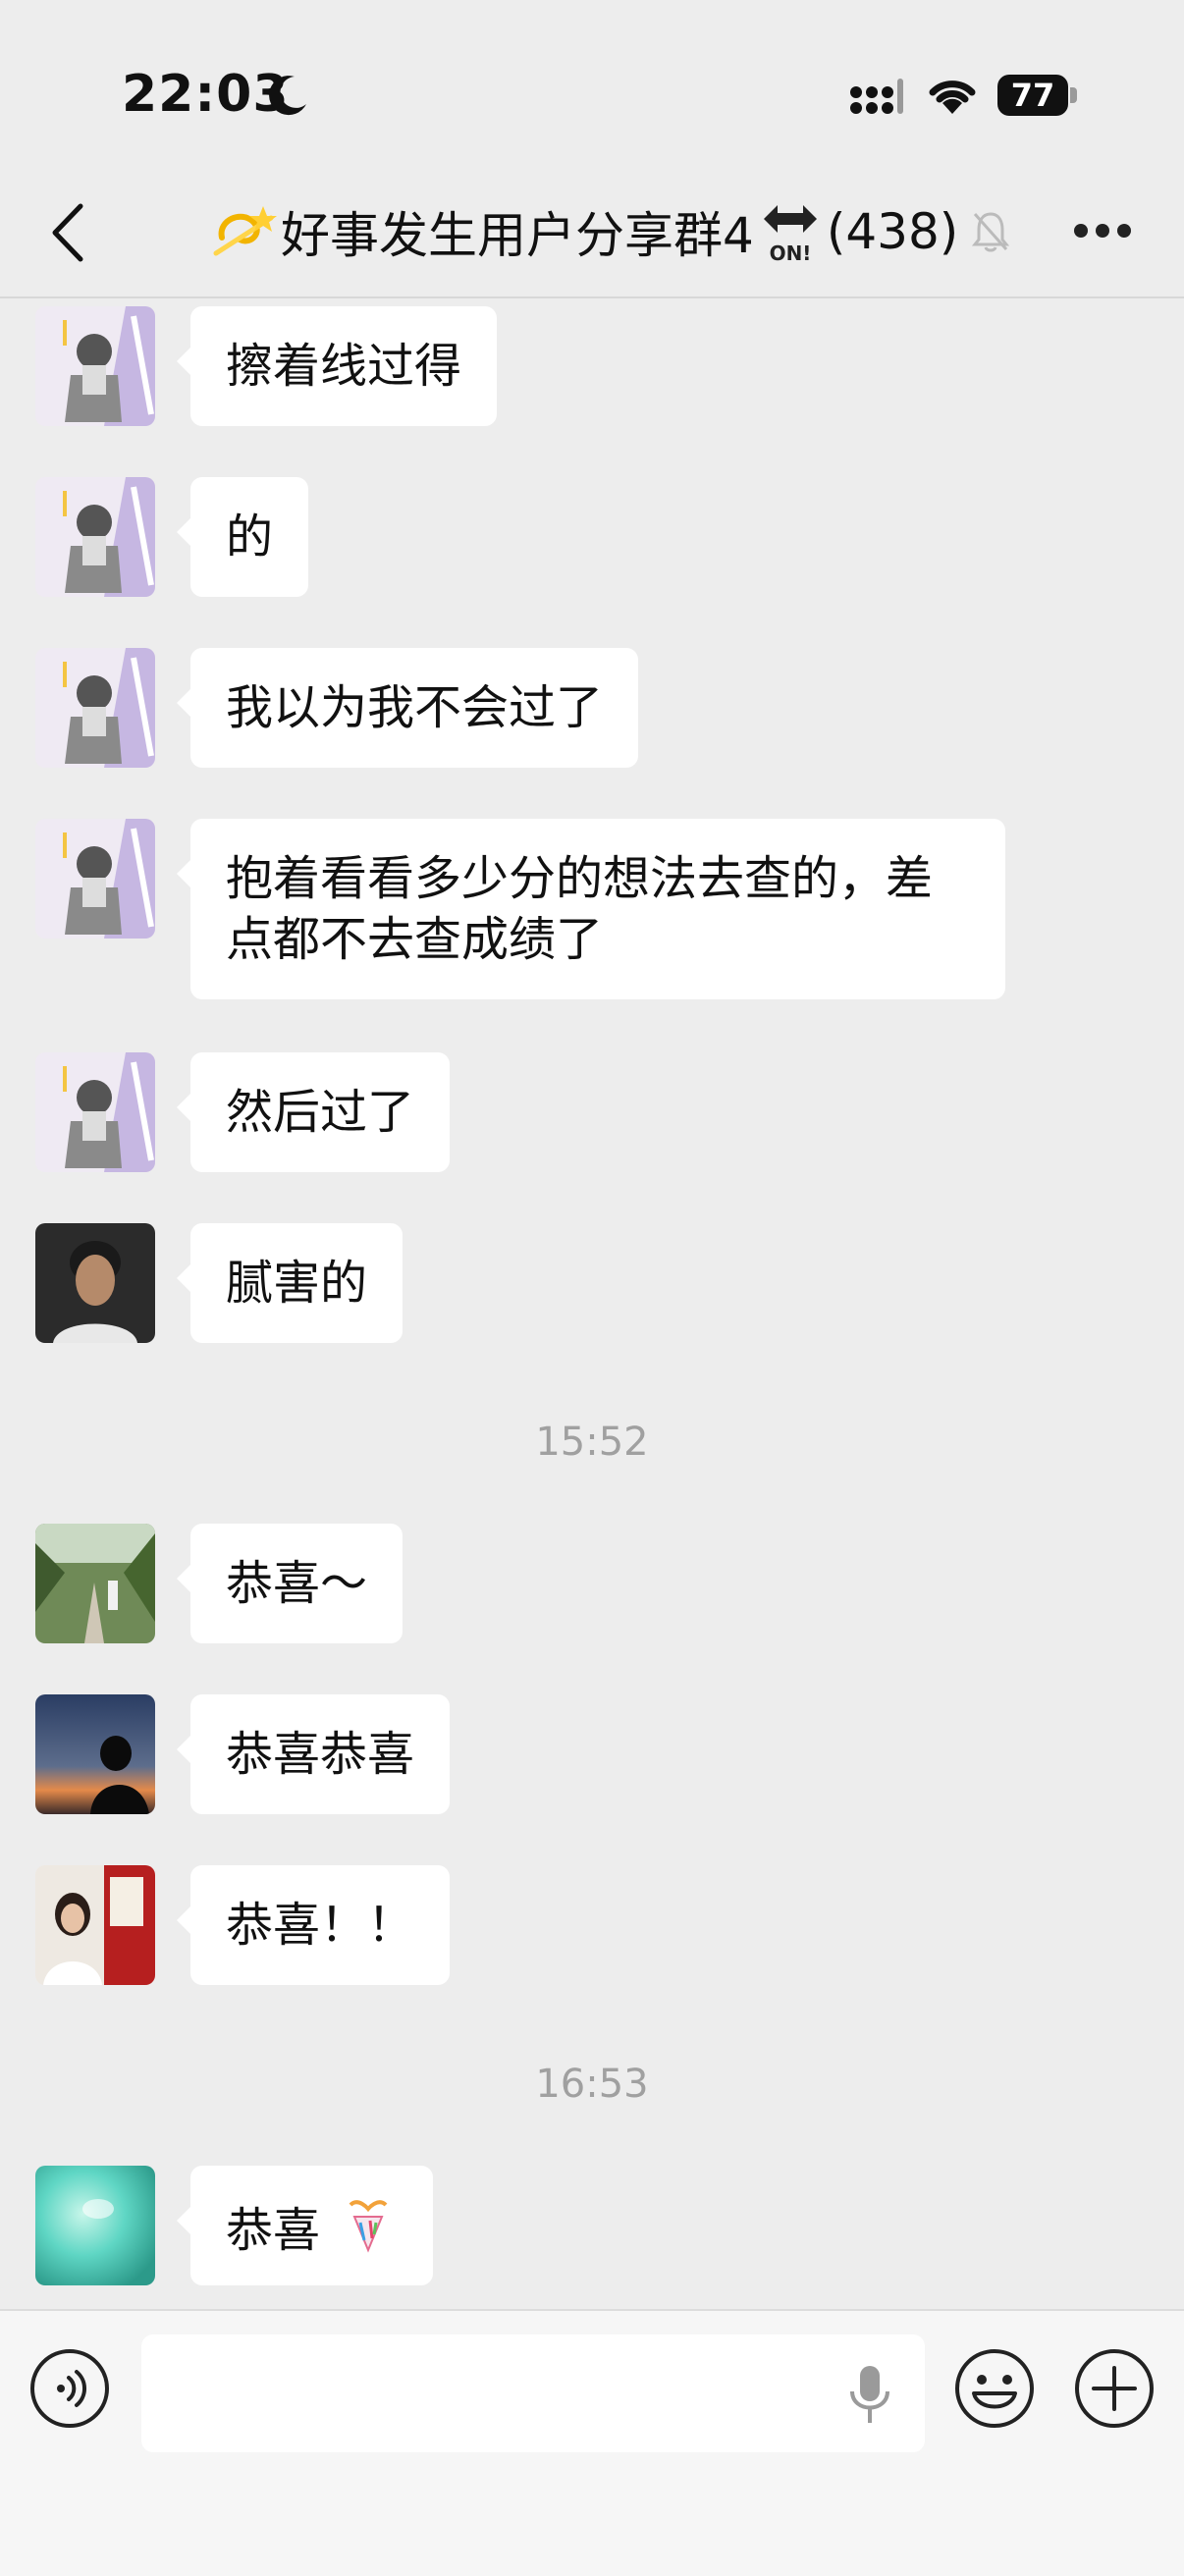 The image size is (1184, 2576). I want to click on message-text: 恭喜～, so click(297, 1583).